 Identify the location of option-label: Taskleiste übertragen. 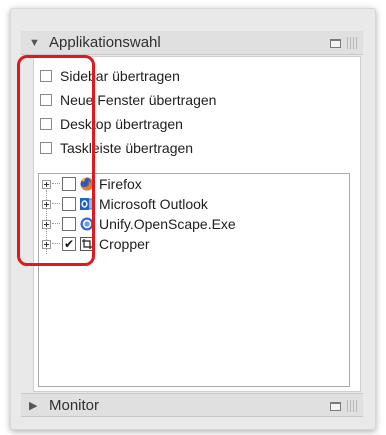
(127, 148).